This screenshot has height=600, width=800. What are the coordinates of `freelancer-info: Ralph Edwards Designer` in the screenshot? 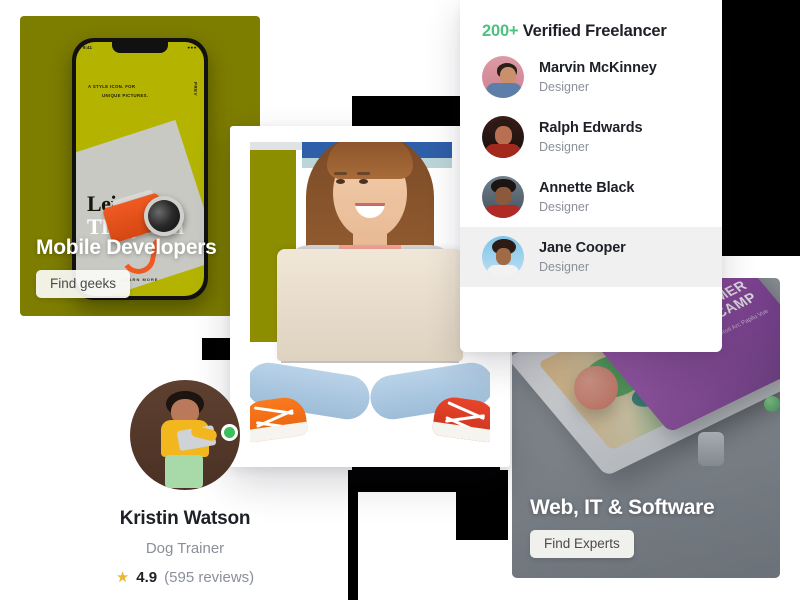 It's located at (591, 137).